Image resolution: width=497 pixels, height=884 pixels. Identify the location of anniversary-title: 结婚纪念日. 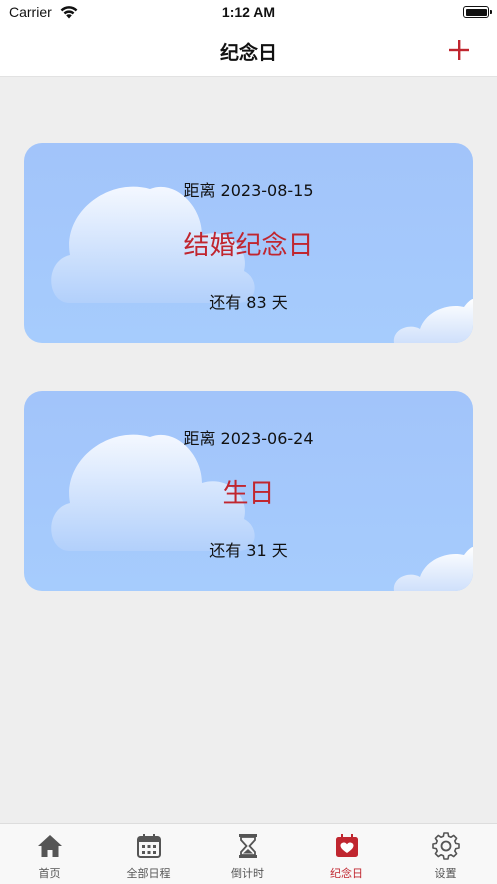
(248, 246).